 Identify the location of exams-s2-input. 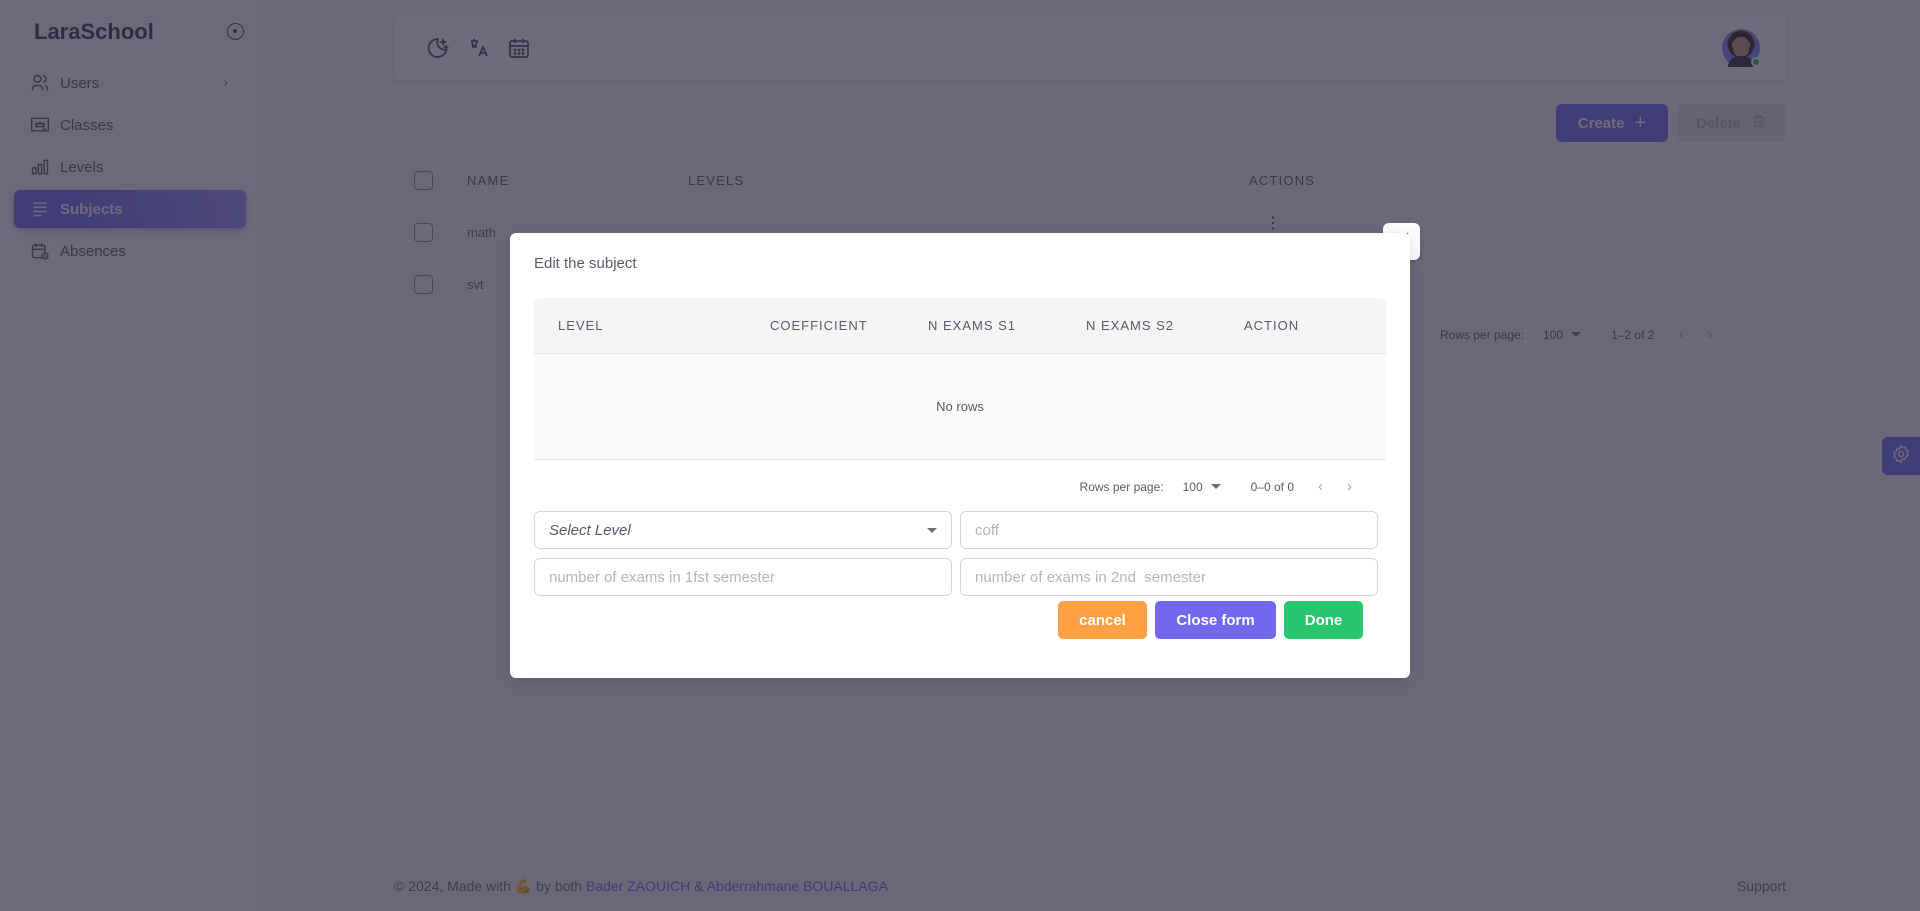
(1176, 577).